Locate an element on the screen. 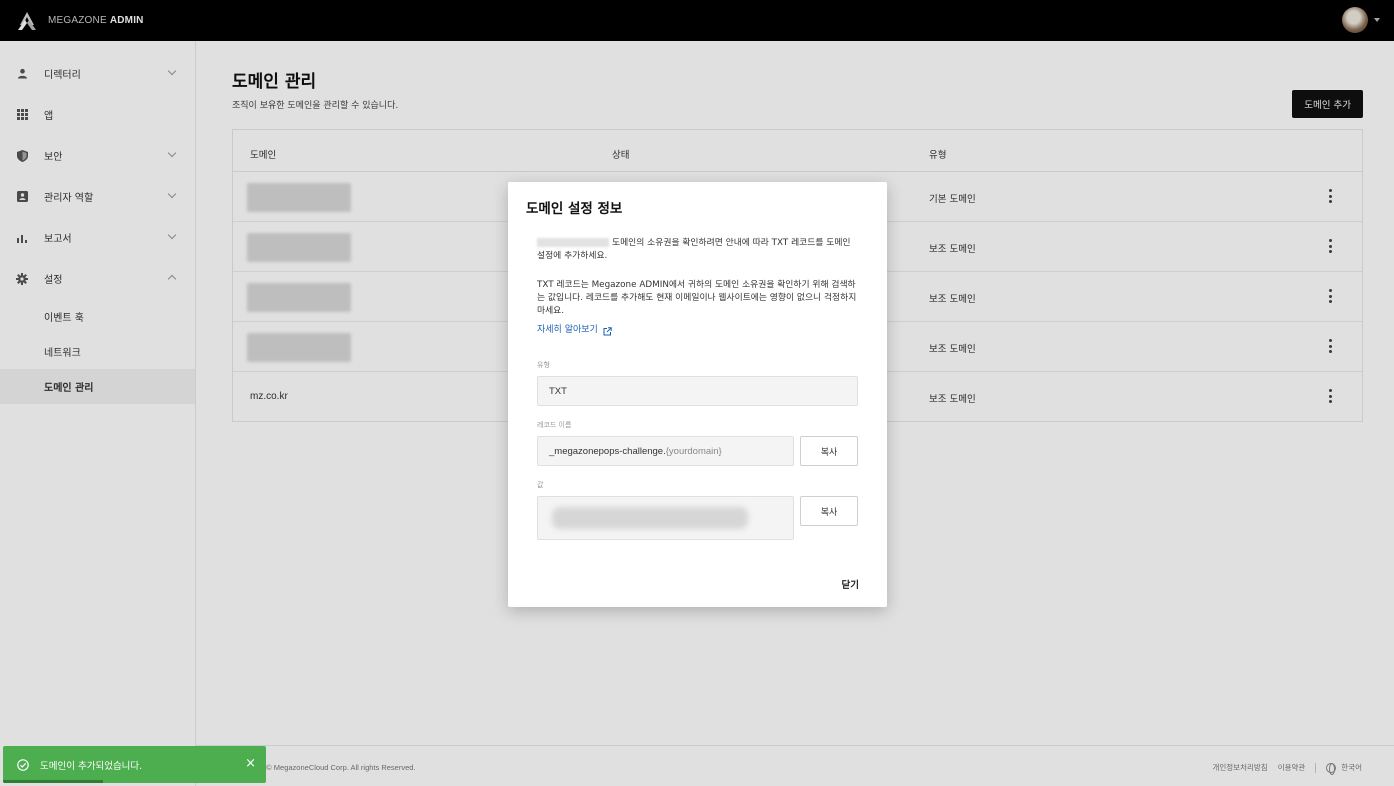  learn-more-label: 자세히 알아보기 is located at coordinates (567, 330).